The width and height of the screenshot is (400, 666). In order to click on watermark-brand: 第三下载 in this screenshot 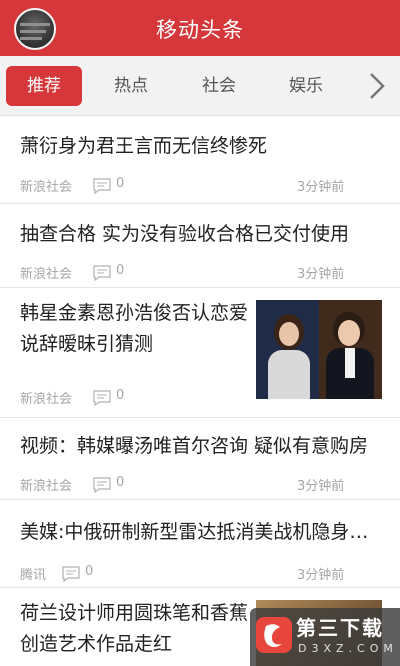, I will do `click(340, 628)`.